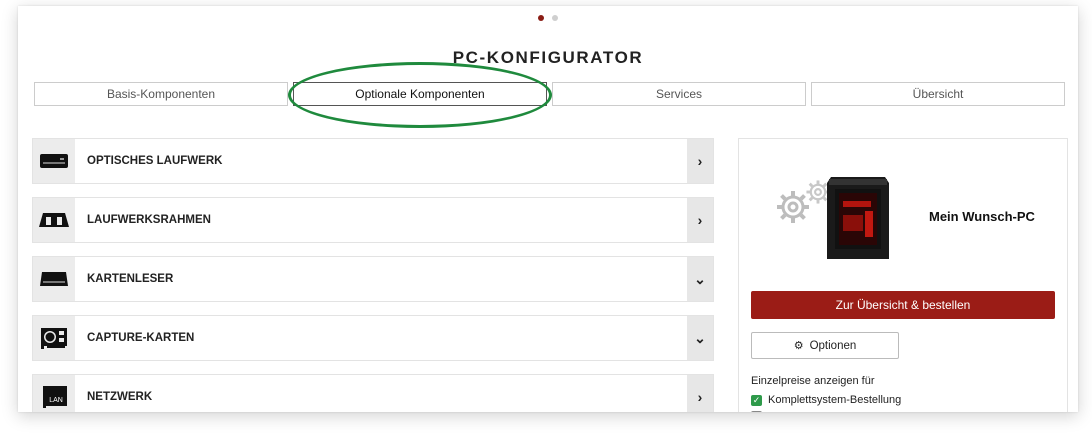 This screenshot has width=1092, height=436. Describe the element at coordinates (903, 305) in the screenshot. I see `order-button: Zur Übersicht & bestellen` at that location.